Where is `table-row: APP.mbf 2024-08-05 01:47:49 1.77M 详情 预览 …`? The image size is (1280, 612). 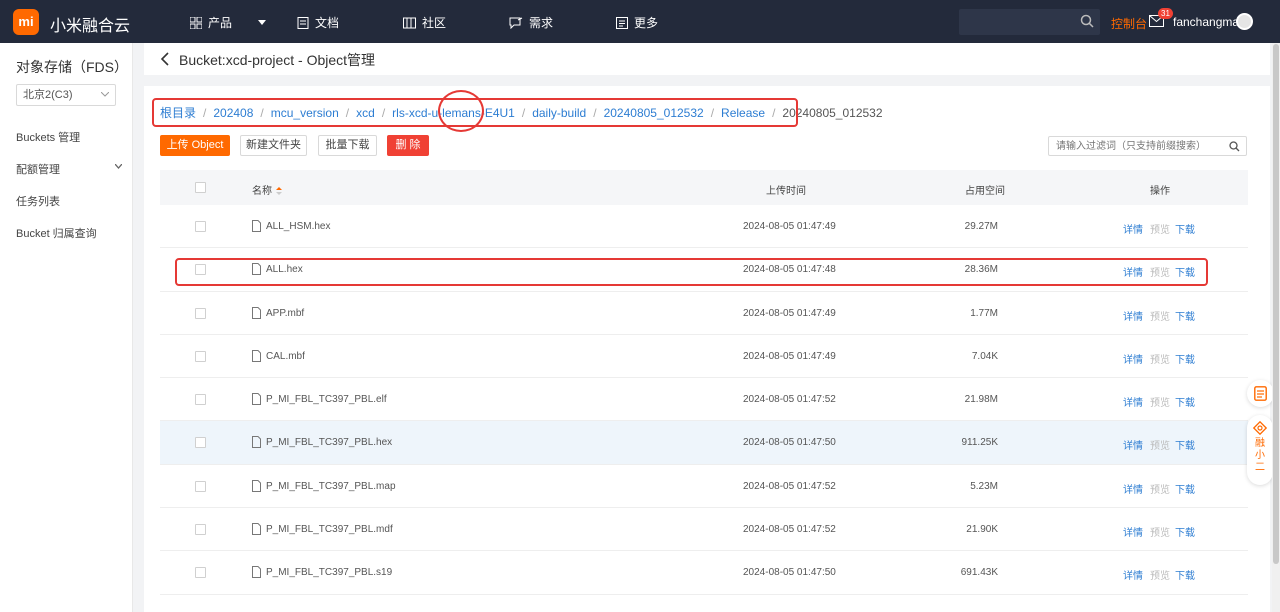
table-row: APP.mbf 2024-08-05 01:47:49 1.77M 详情 预览 … is located at coordinates (704, 313).